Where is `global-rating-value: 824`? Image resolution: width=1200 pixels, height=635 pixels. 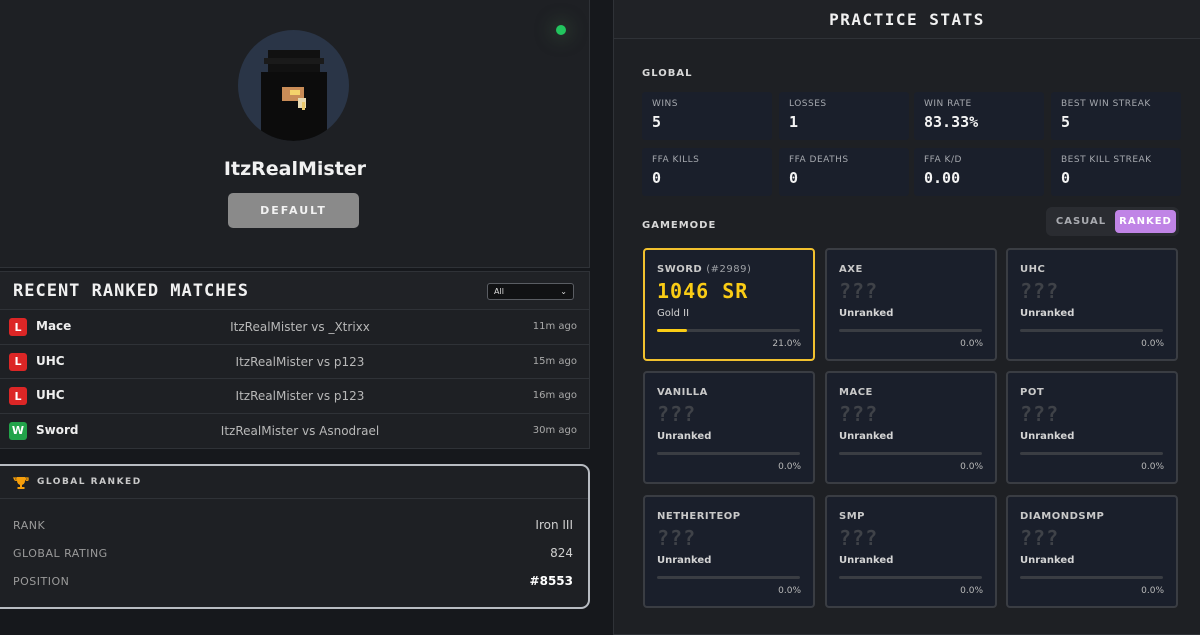
global-rating-value: 824 is located at coordinates (561, 553).